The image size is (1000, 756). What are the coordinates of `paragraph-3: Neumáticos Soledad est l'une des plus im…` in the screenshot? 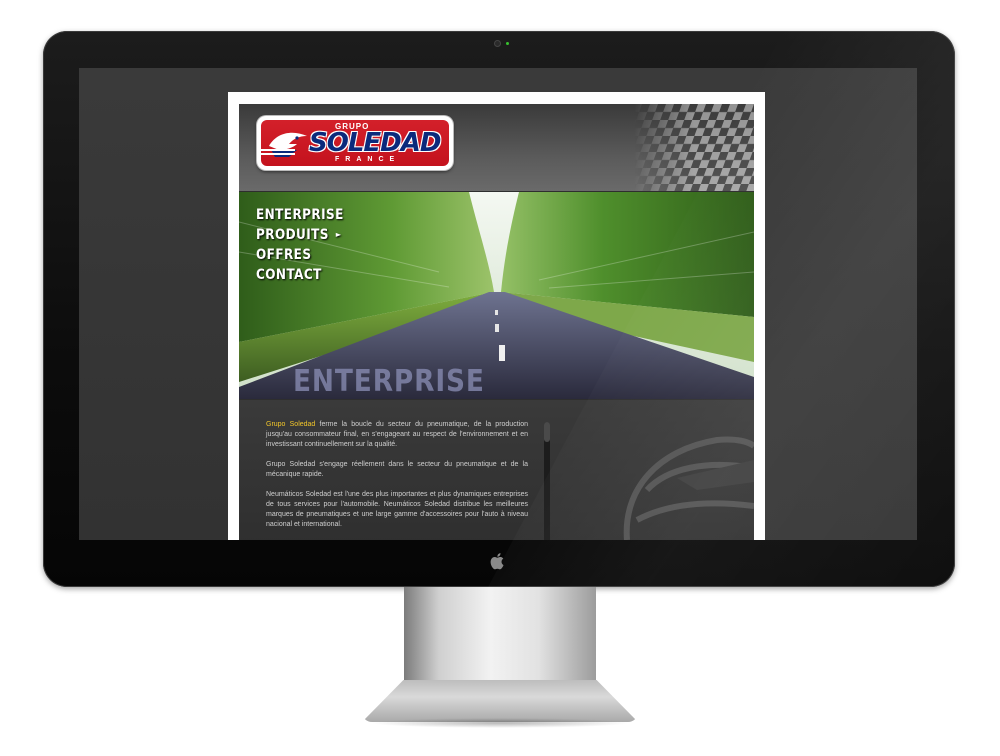 It's located at (397, 509).